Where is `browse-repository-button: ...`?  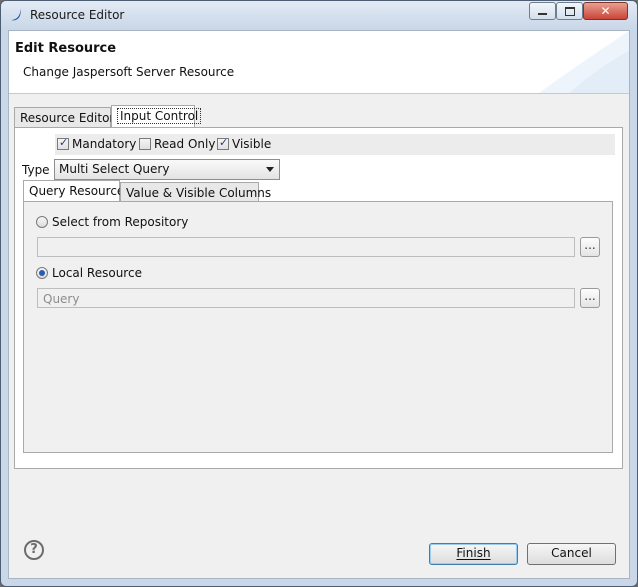 browse-repository-button: ... is located at coordinates (590, 247).